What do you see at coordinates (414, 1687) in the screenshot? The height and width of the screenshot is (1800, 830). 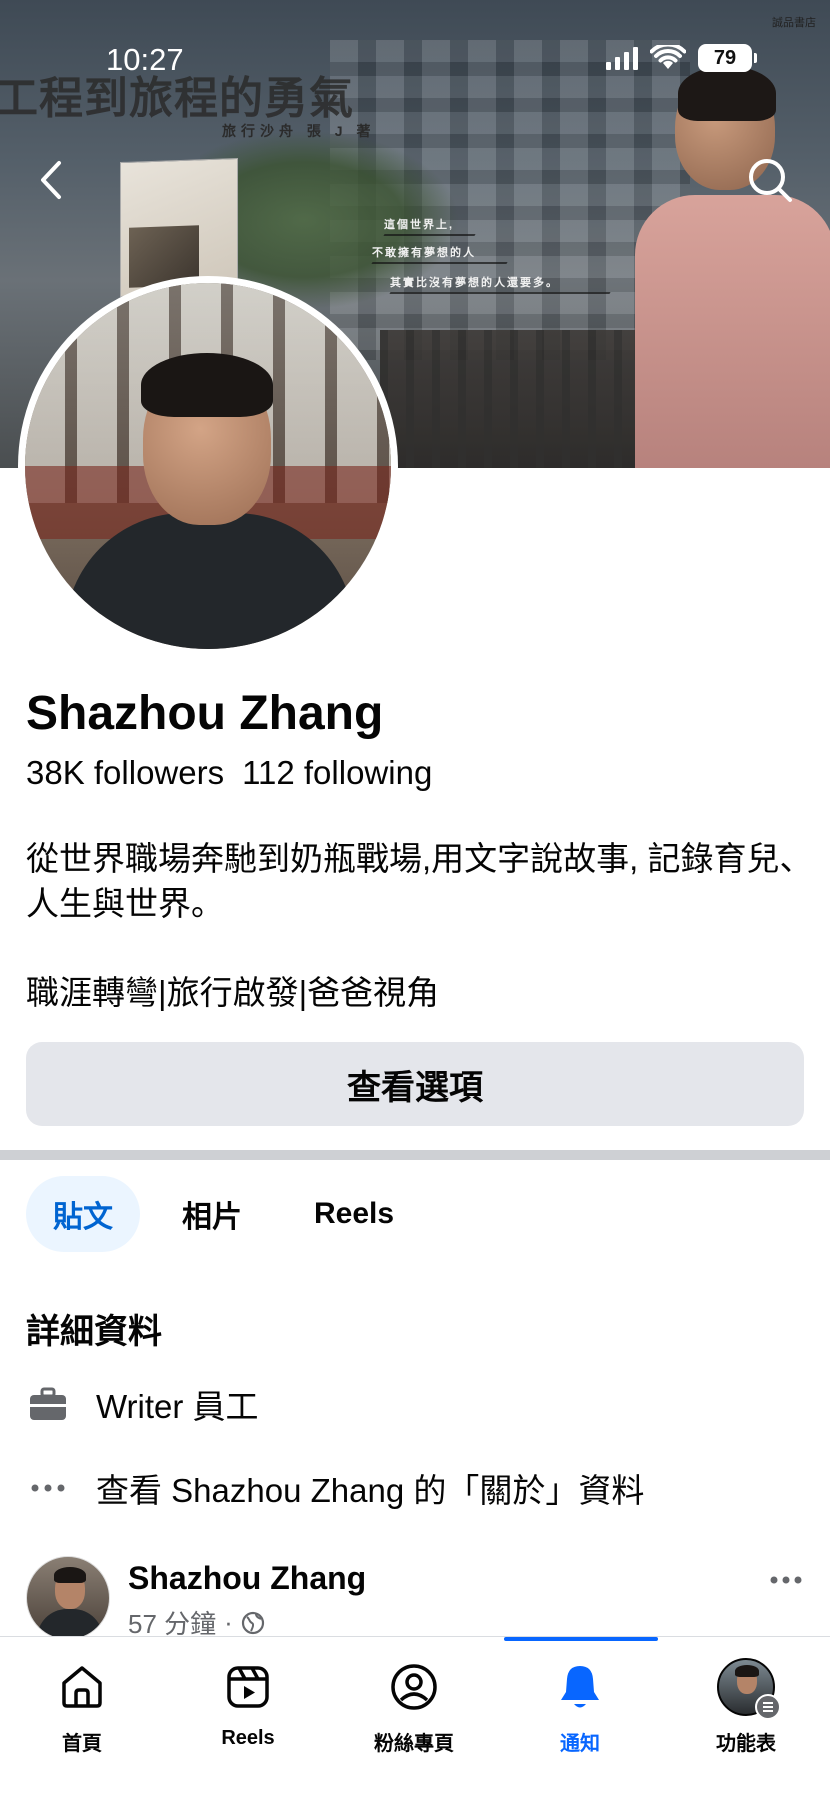 I see `fanpage-icon` at bounding box center [414, 1687].